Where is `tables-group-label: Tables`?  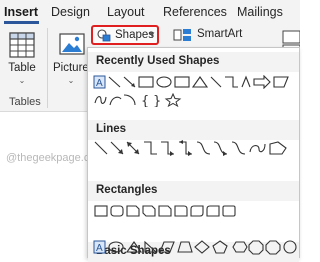
tables-group-label: Tables is located at coordinates (25, 102).